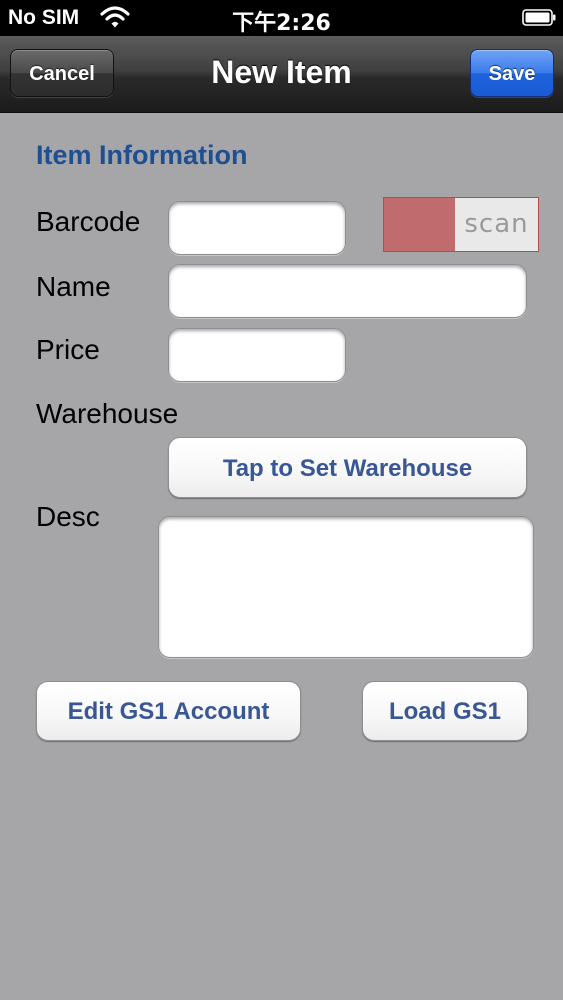 The width and height of the screenshot is (563, 1000). I want to click on status-bar: No SIM 下午2:26, so click(281, 18).